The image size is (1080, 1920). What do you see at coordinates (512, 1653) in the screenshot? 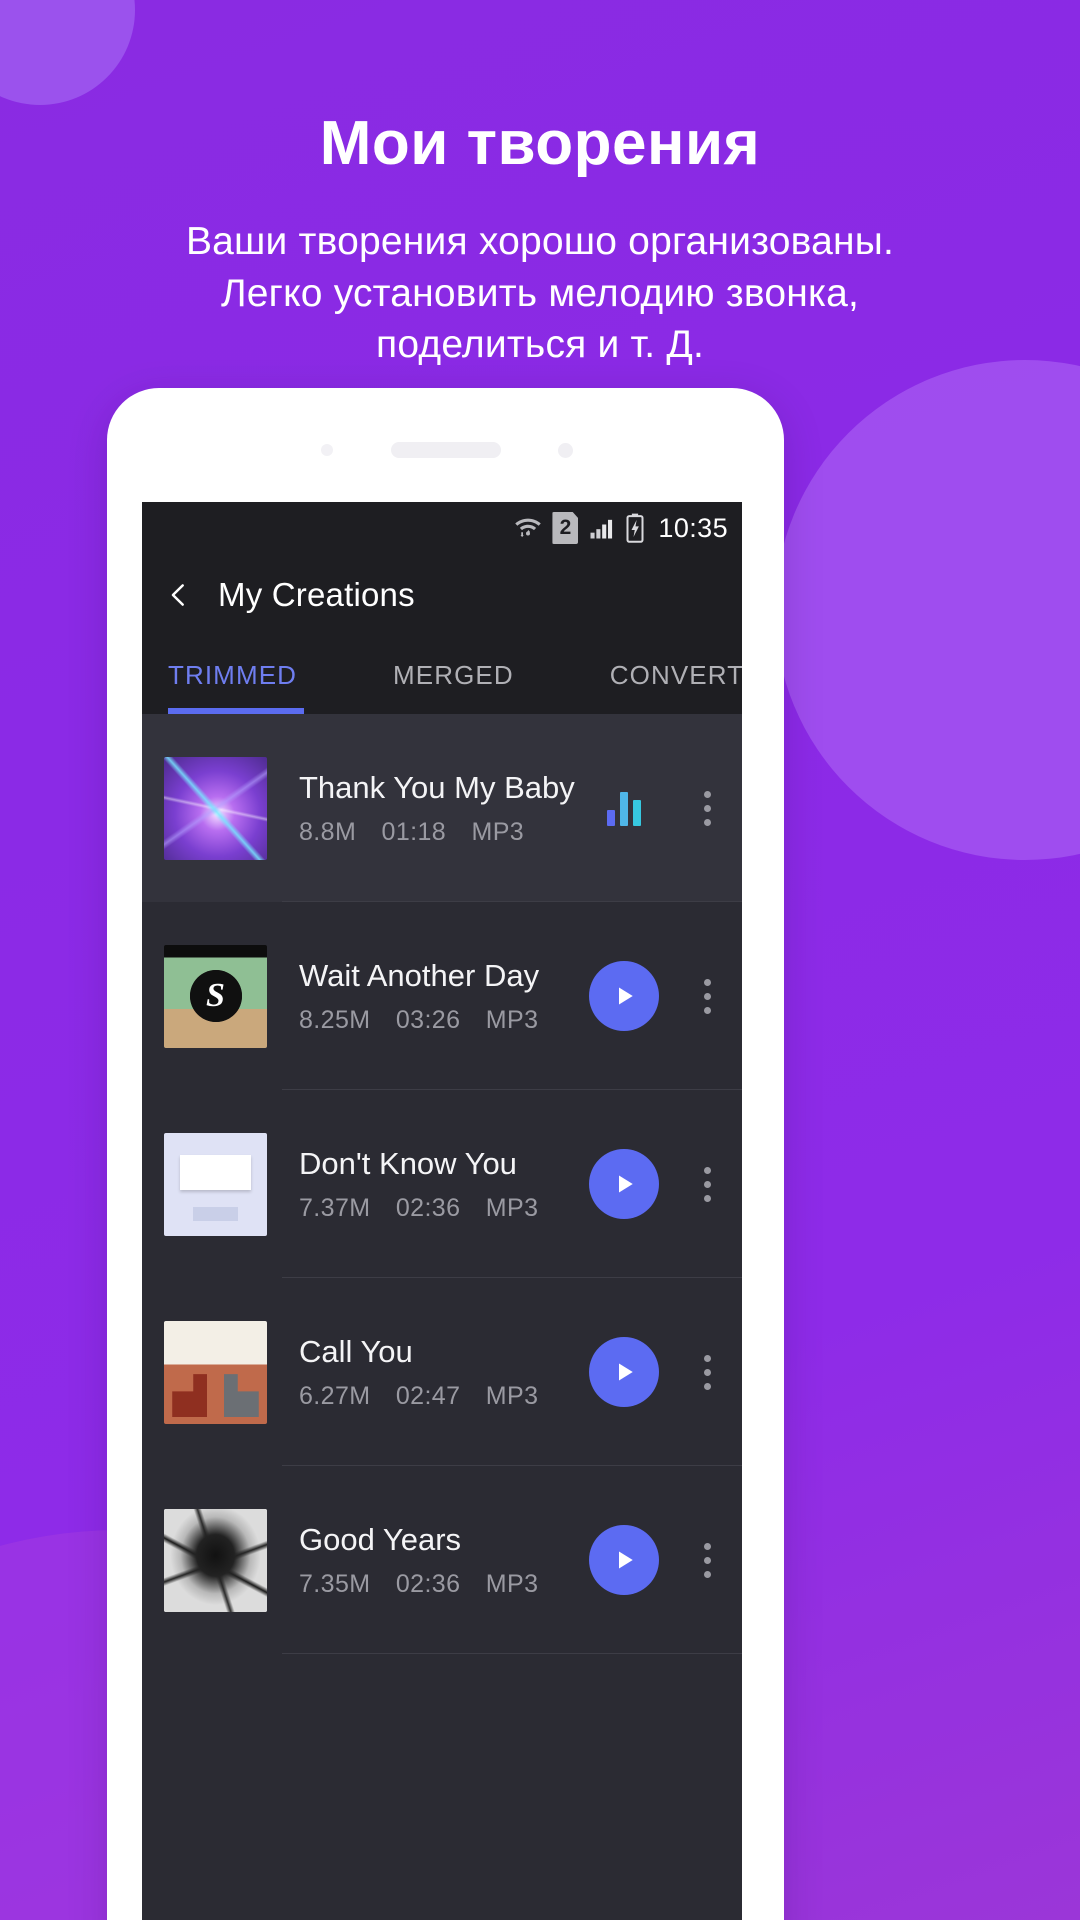
I see `row-divider` at bounding box center [512, 1653].